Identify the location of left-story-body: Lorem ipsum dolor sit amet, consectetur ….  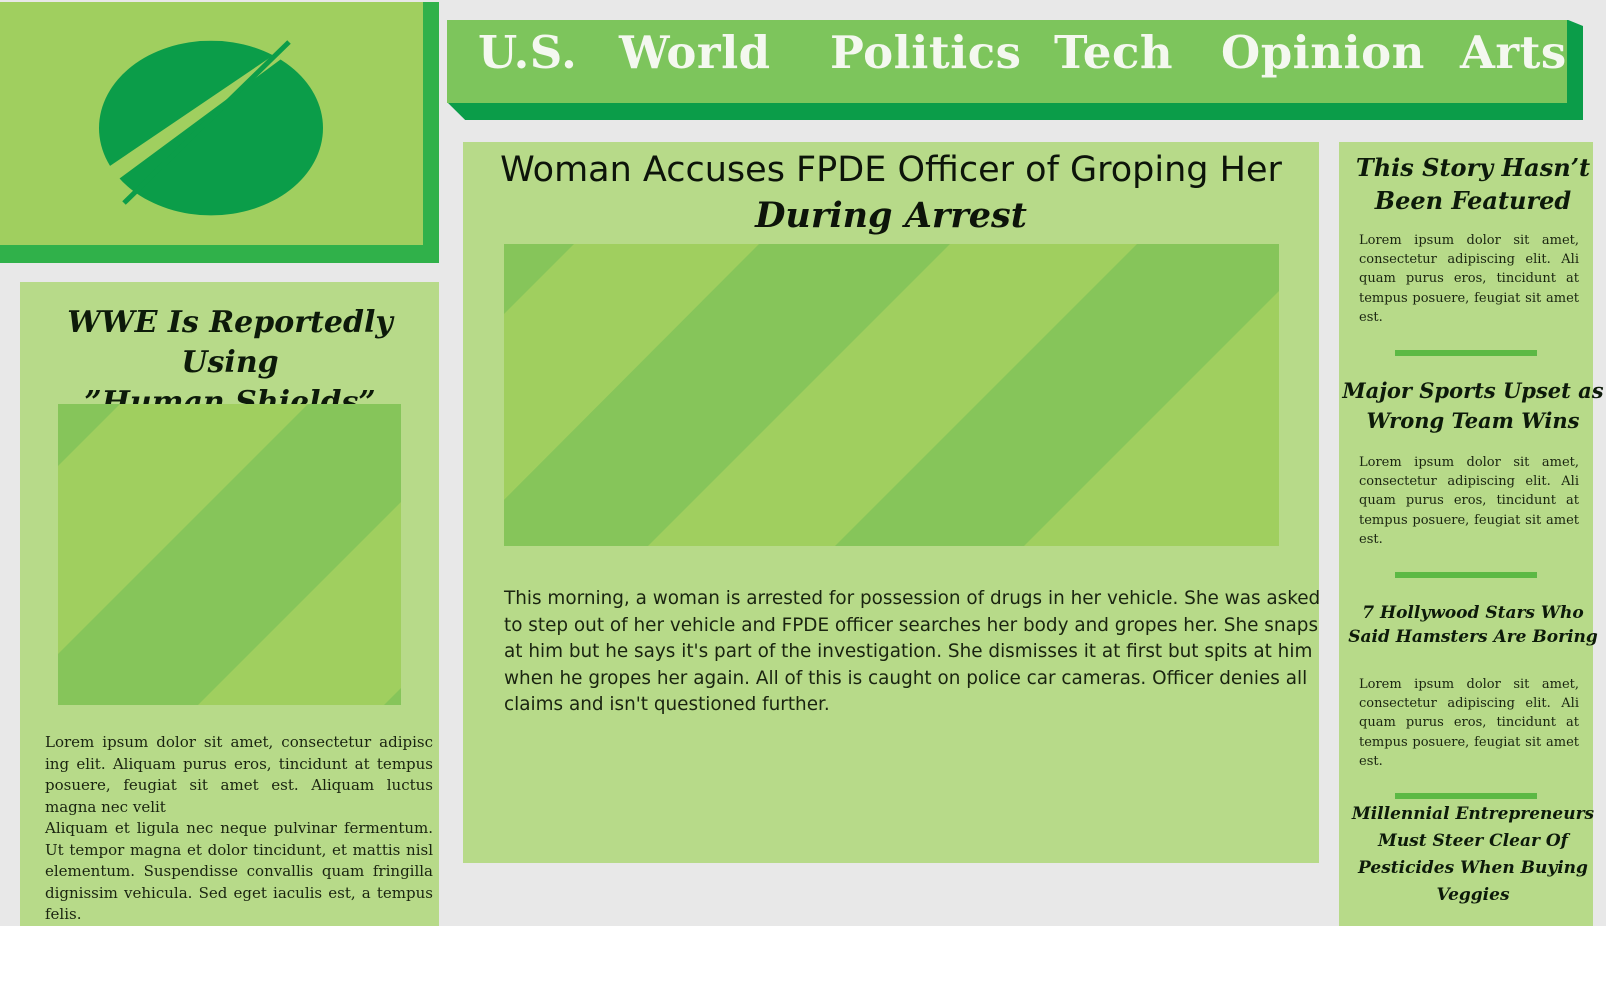
(239, 829).